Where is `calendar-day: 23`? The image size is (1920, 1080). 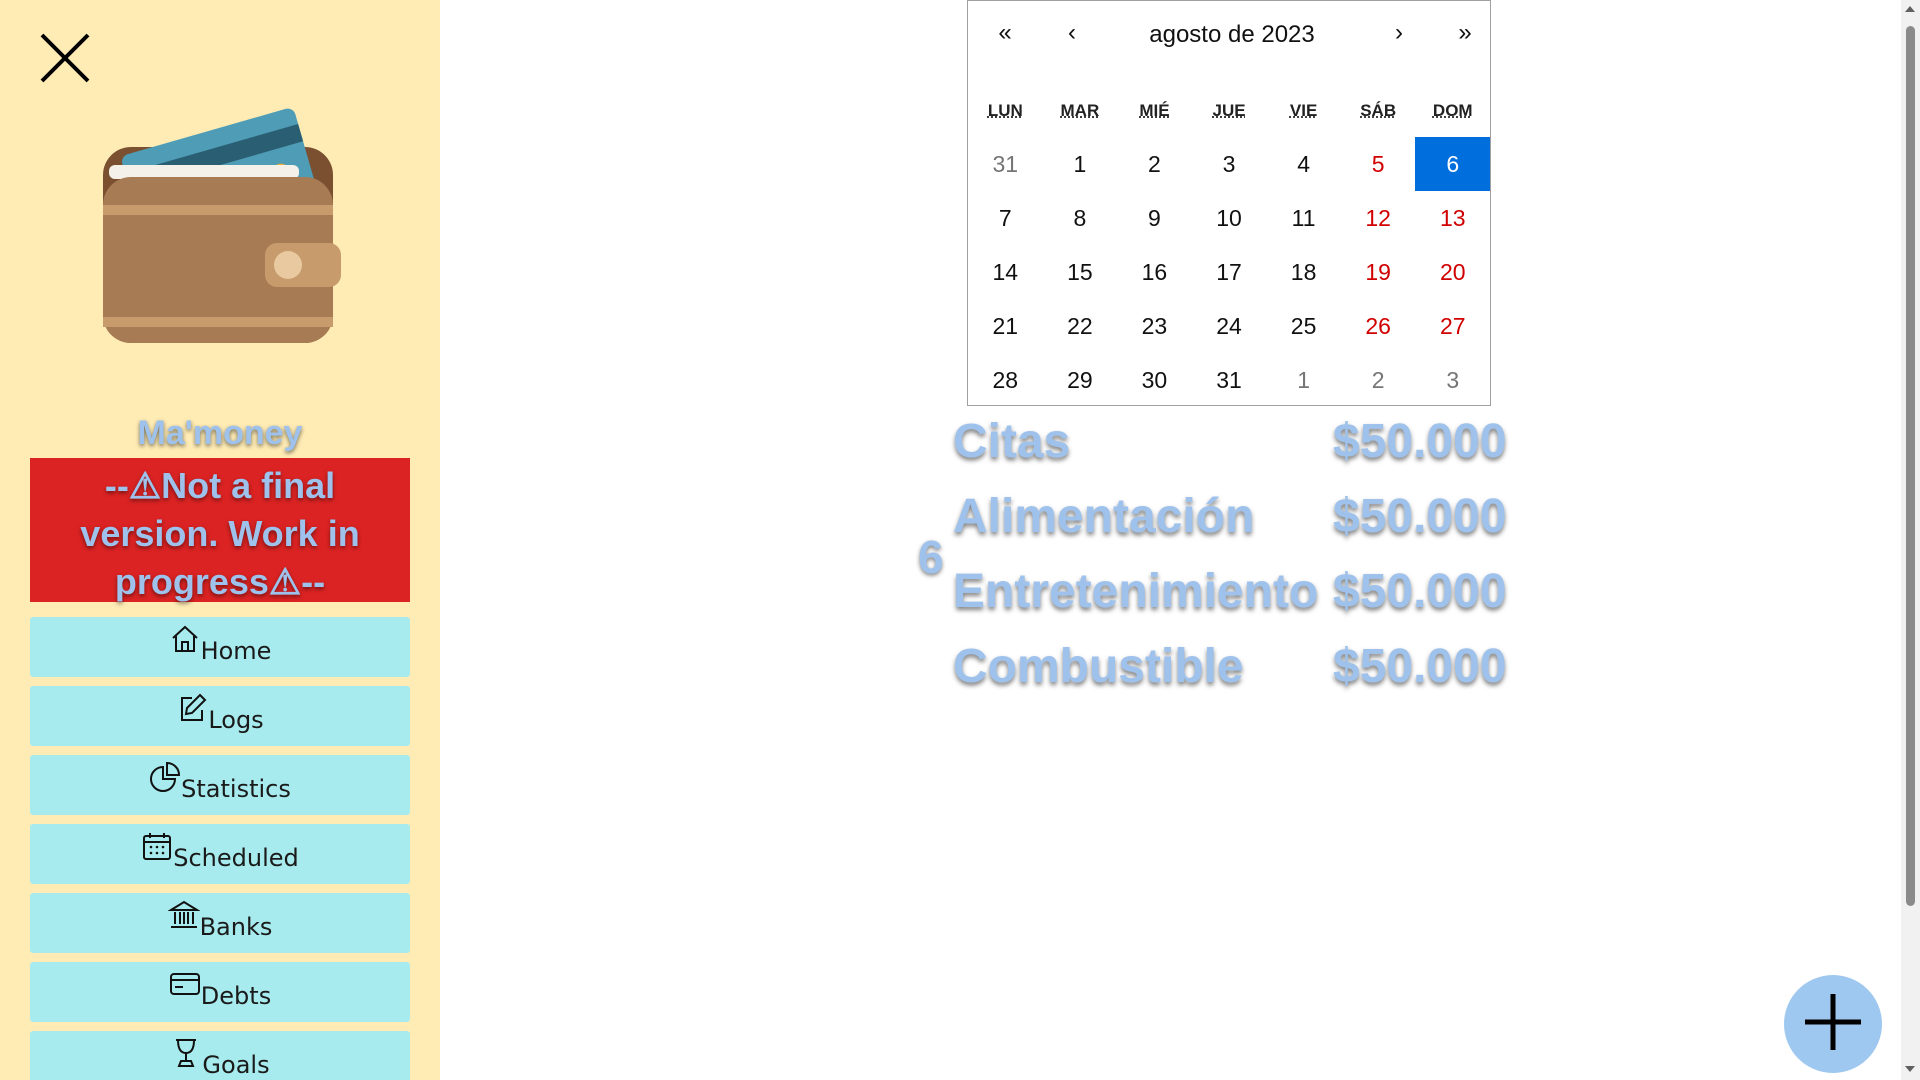
calendar-day: 23 is located at coordinates (1154, 326).